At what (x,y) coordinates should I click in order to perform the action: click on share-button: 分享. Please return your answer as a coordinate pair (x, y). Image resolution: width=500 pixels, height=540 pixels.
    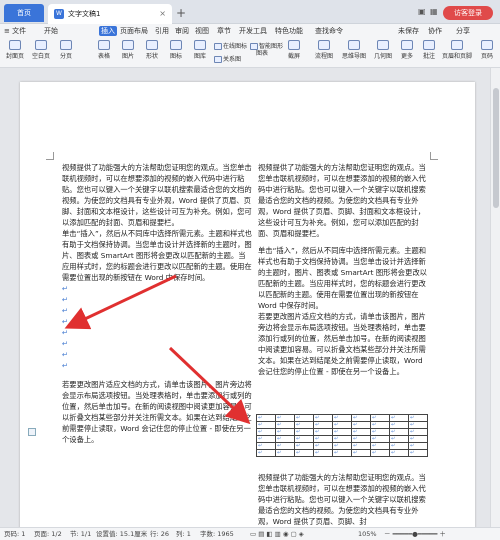
    Looking at the image, I should click on (463, 31).